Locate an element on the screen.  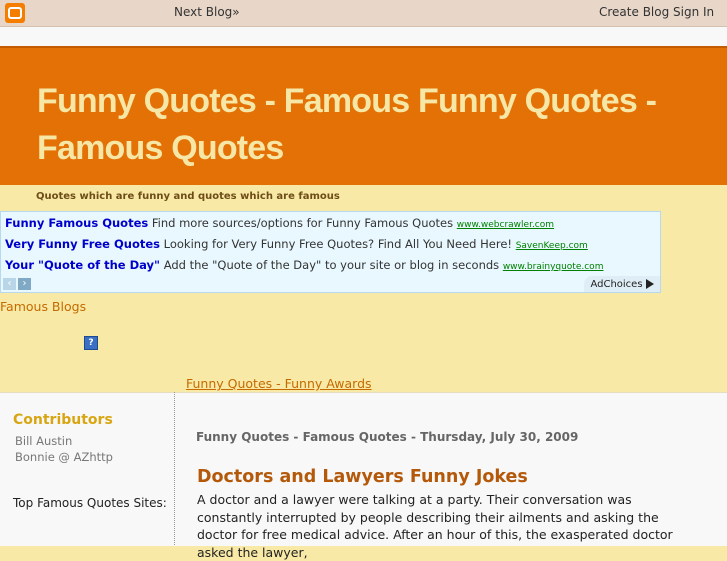
blogger-logo-icon is located at coordinates (15, 13).